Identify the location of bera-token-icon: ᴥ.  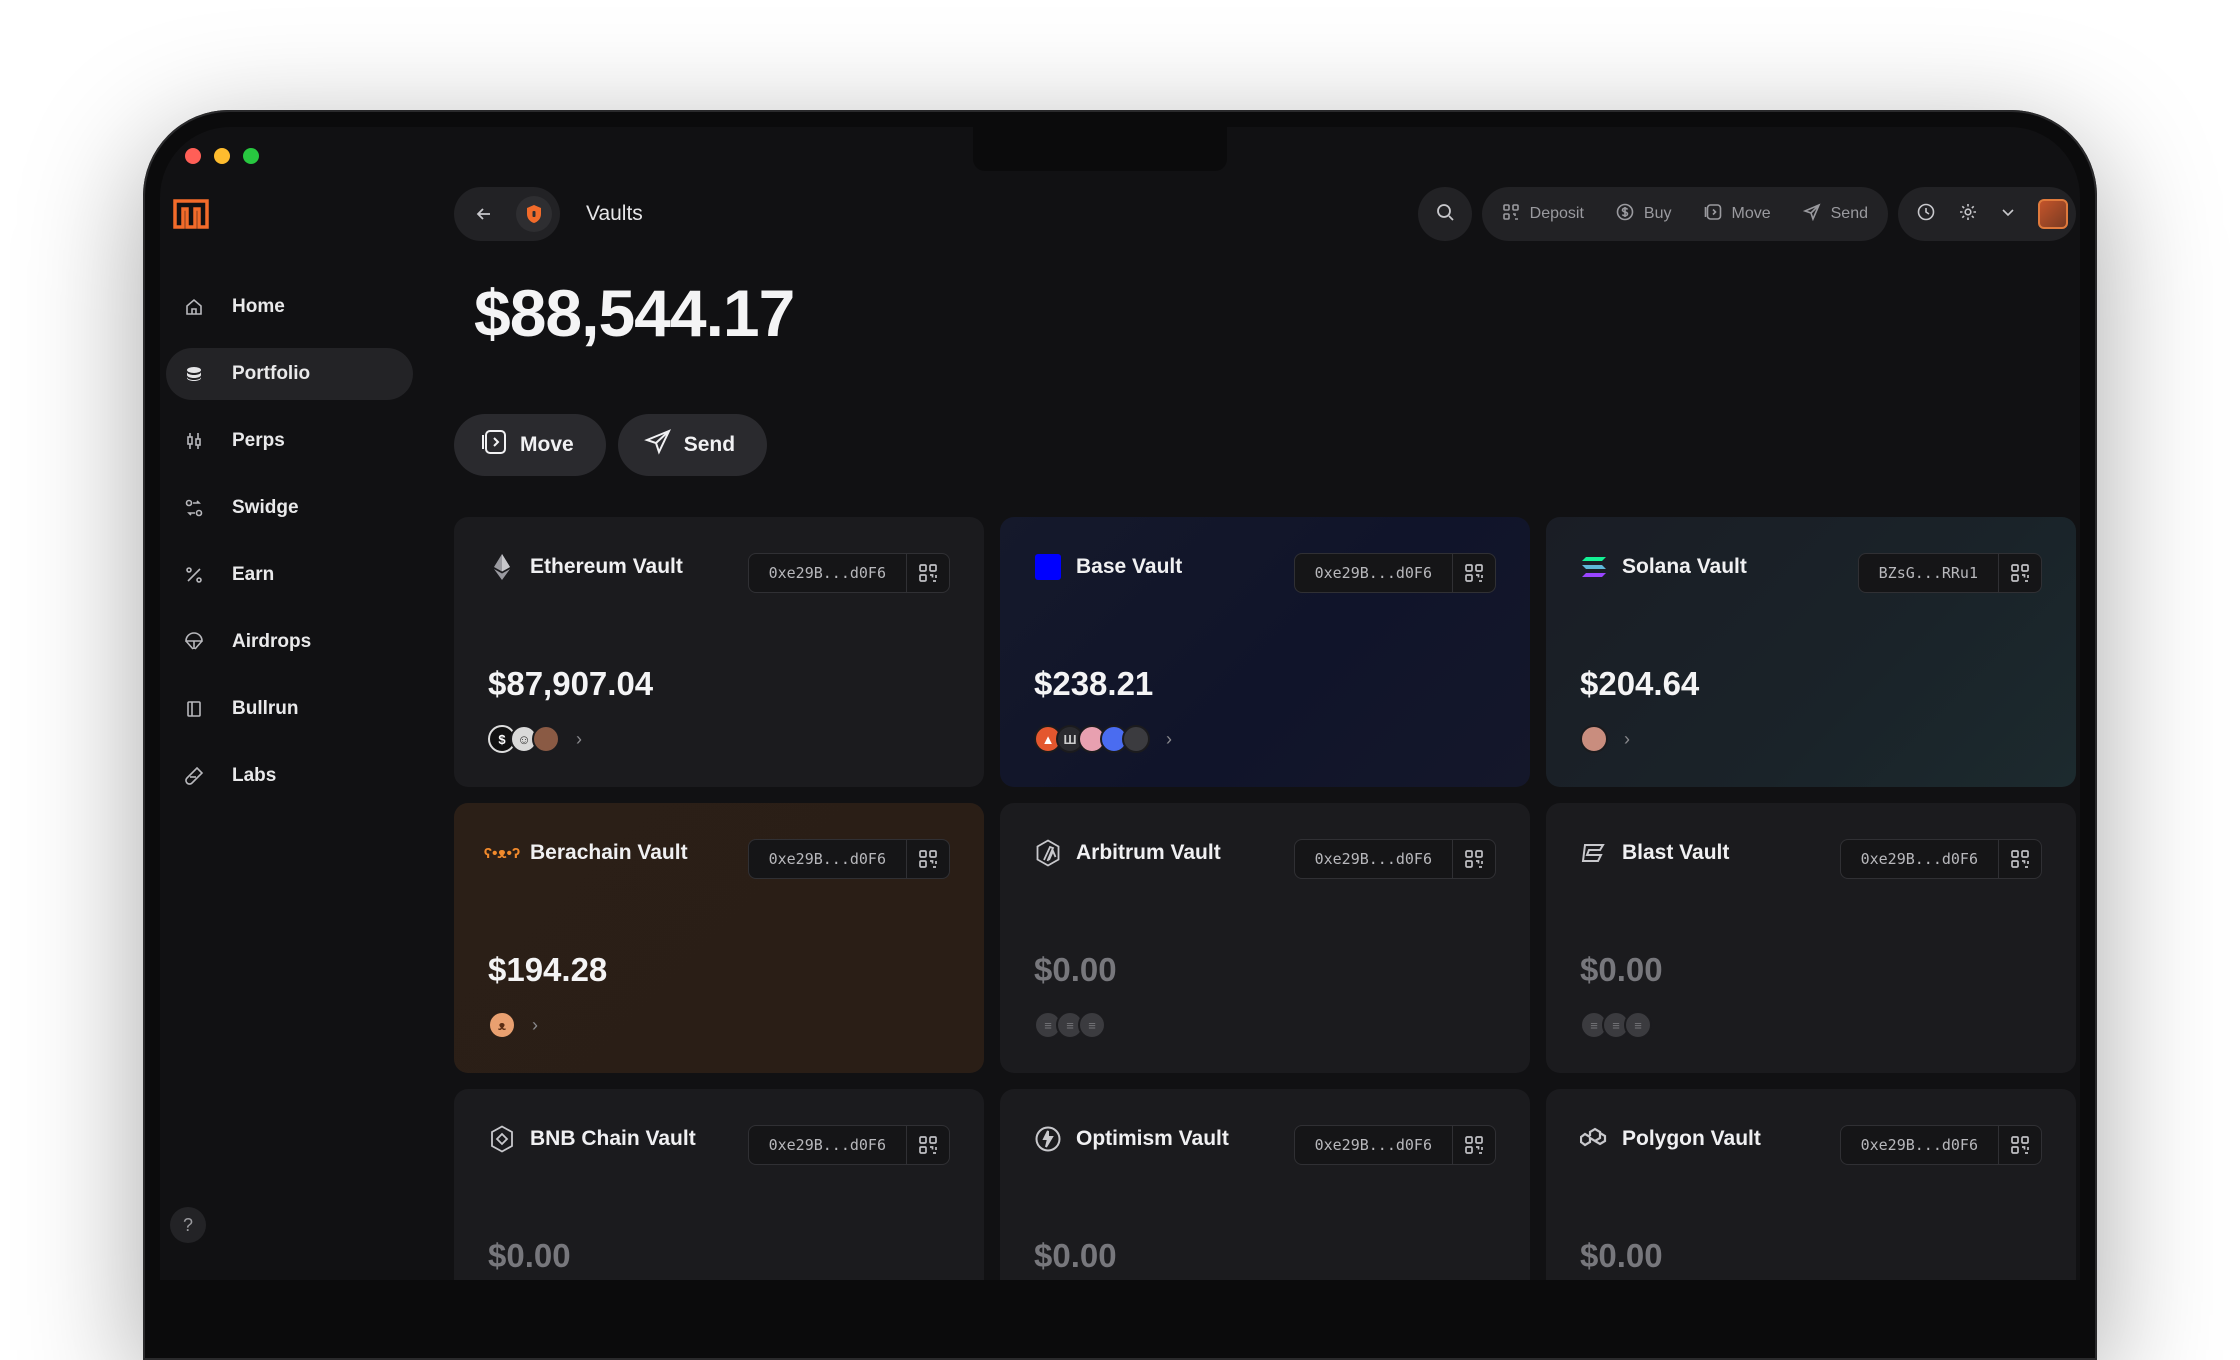
(502, 1025).